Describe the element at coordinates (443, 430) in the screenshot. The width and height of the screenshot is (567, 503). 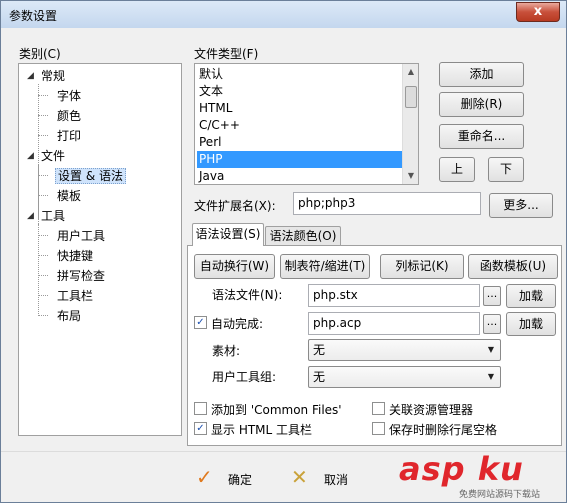
I see `trim-trailing-label: 保存时删除行尾空格` at that location.